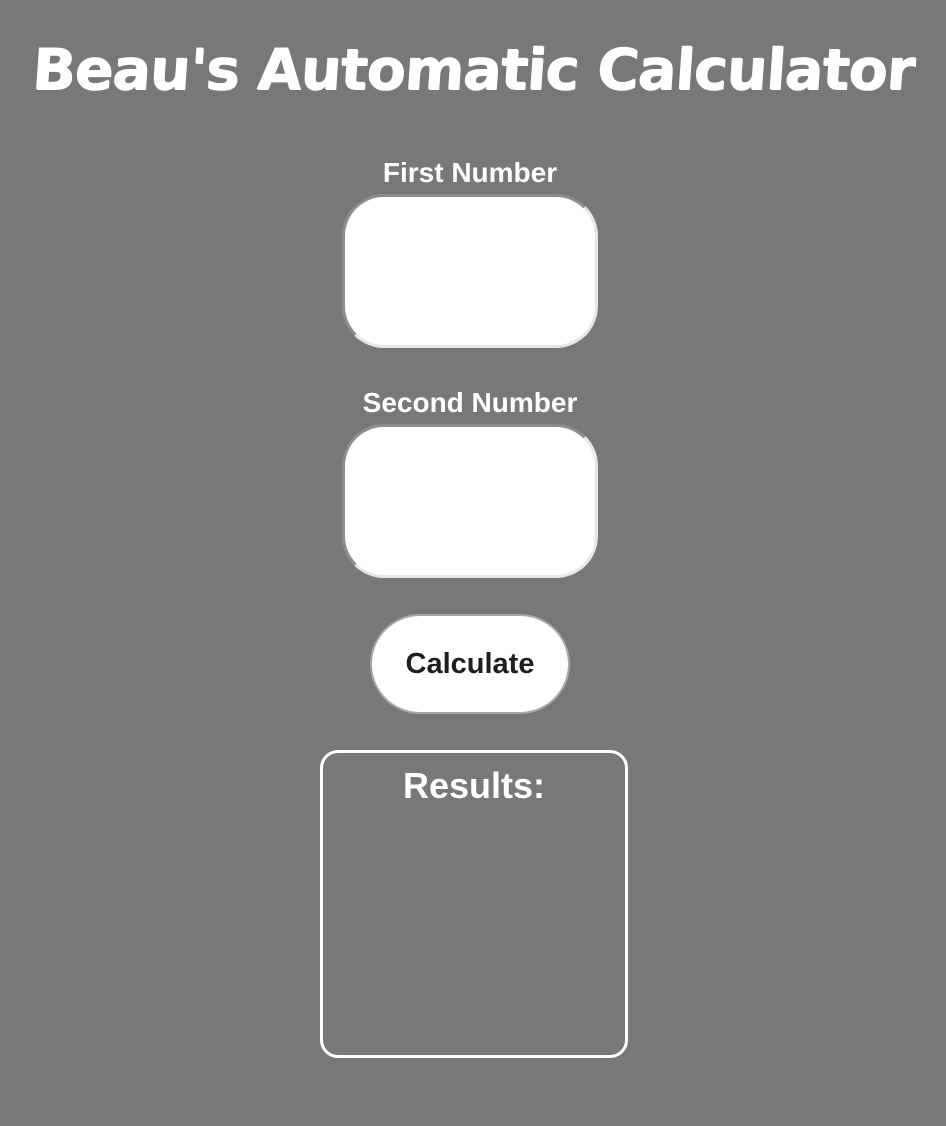 This screenshot has height=1126, width=946. Describe the element at coordinates (470, 664) in the screenshot. I see `calculate-button: Calculate` at that location.